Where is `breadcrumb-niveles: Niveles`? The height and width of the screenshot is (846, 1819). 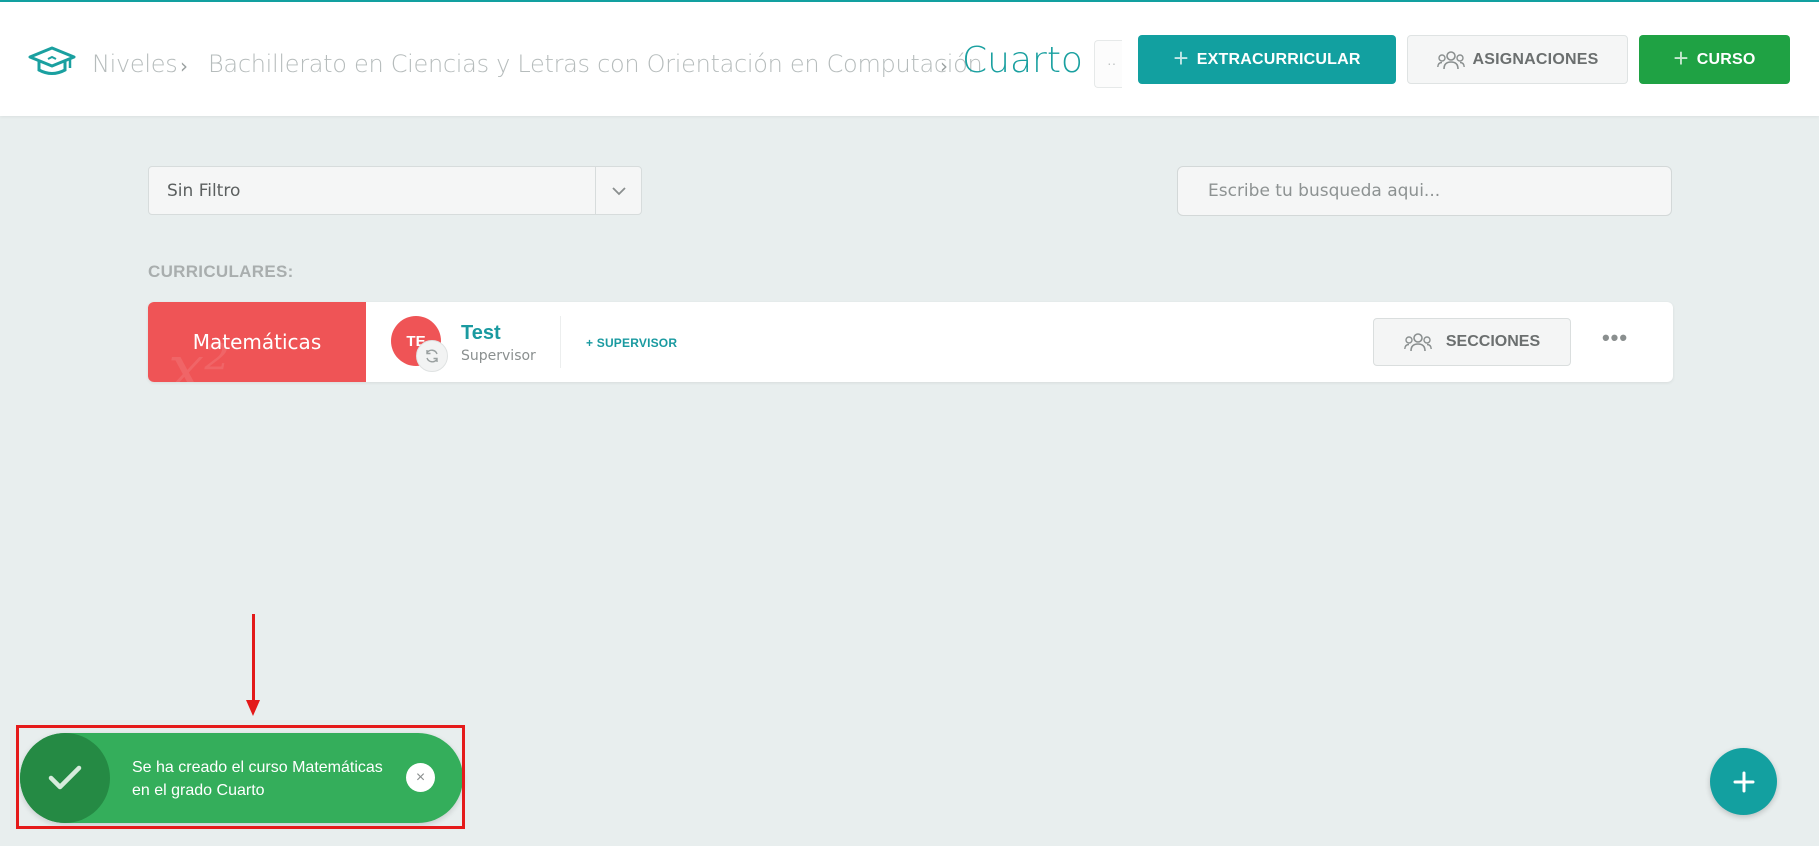
breadcrumb-niveles: Niveles is located at coordinates (135, 64).